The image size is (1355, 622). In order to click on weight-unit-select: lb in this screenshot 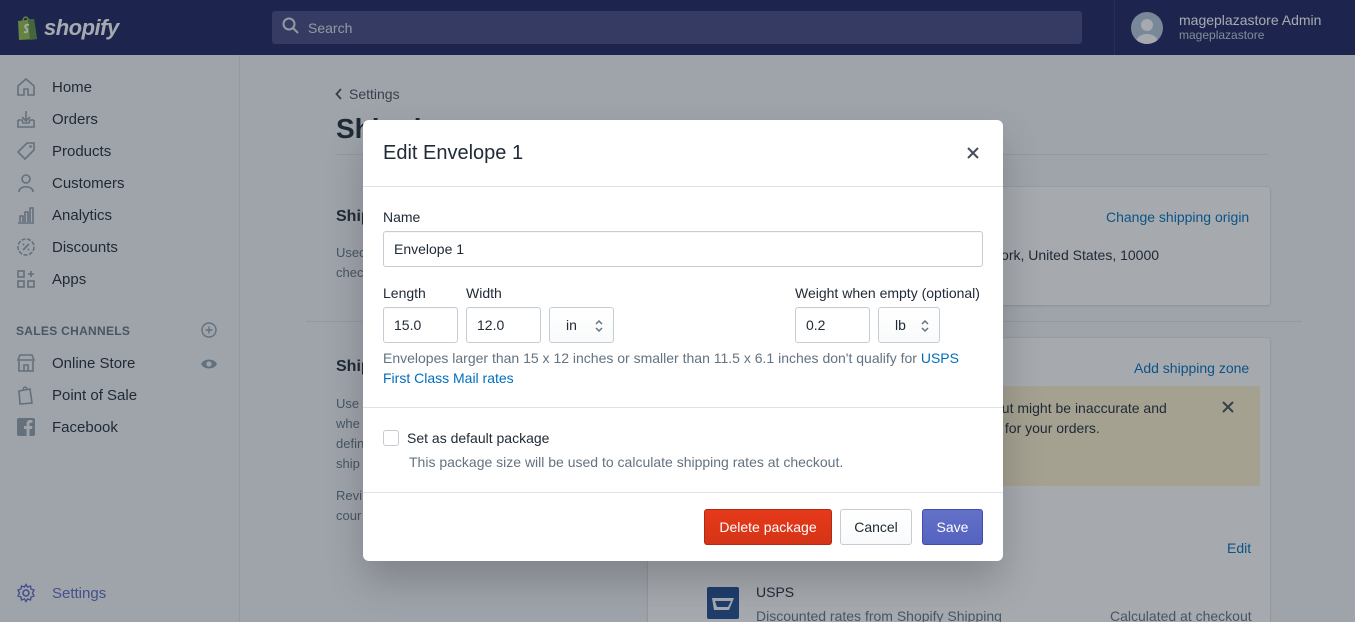, I will do `click(909, 325)`.